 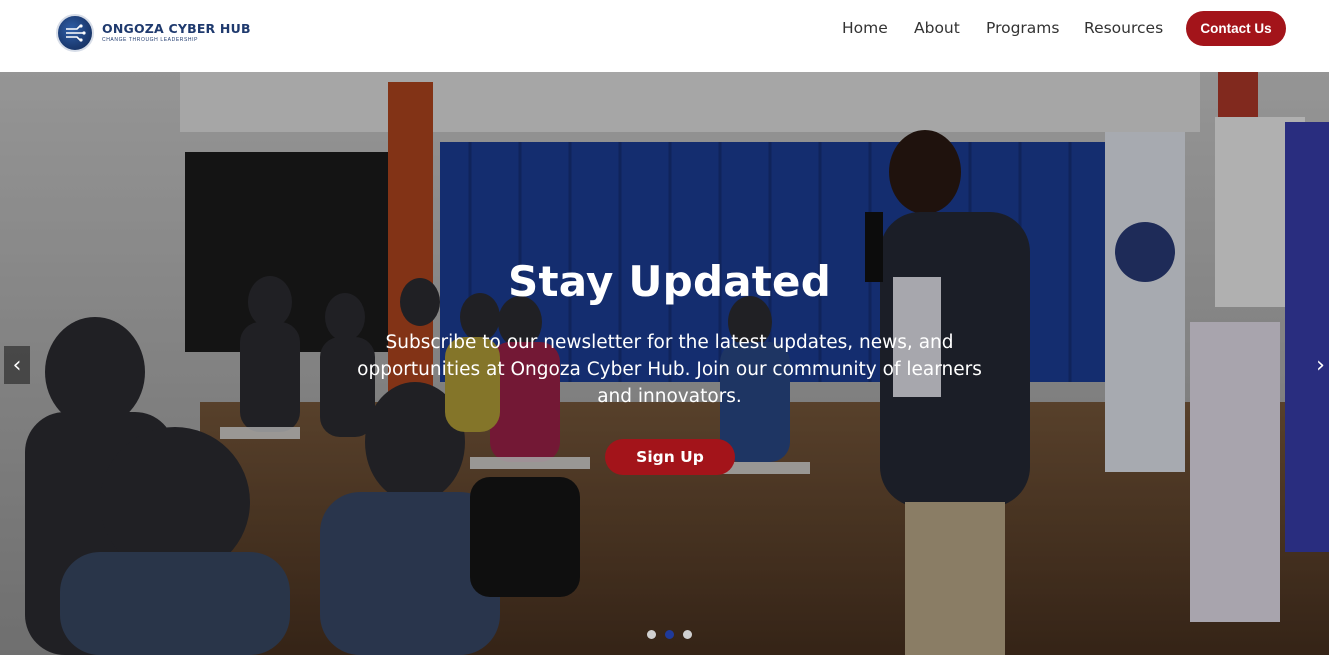 I want to click on carousel-indicators, so click(x=669, y=634).